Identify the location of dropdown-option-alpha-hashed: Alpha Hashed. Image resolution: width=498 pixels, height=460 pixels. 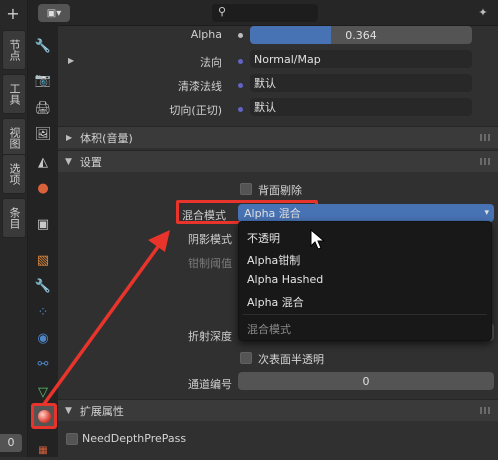
(285, 279).